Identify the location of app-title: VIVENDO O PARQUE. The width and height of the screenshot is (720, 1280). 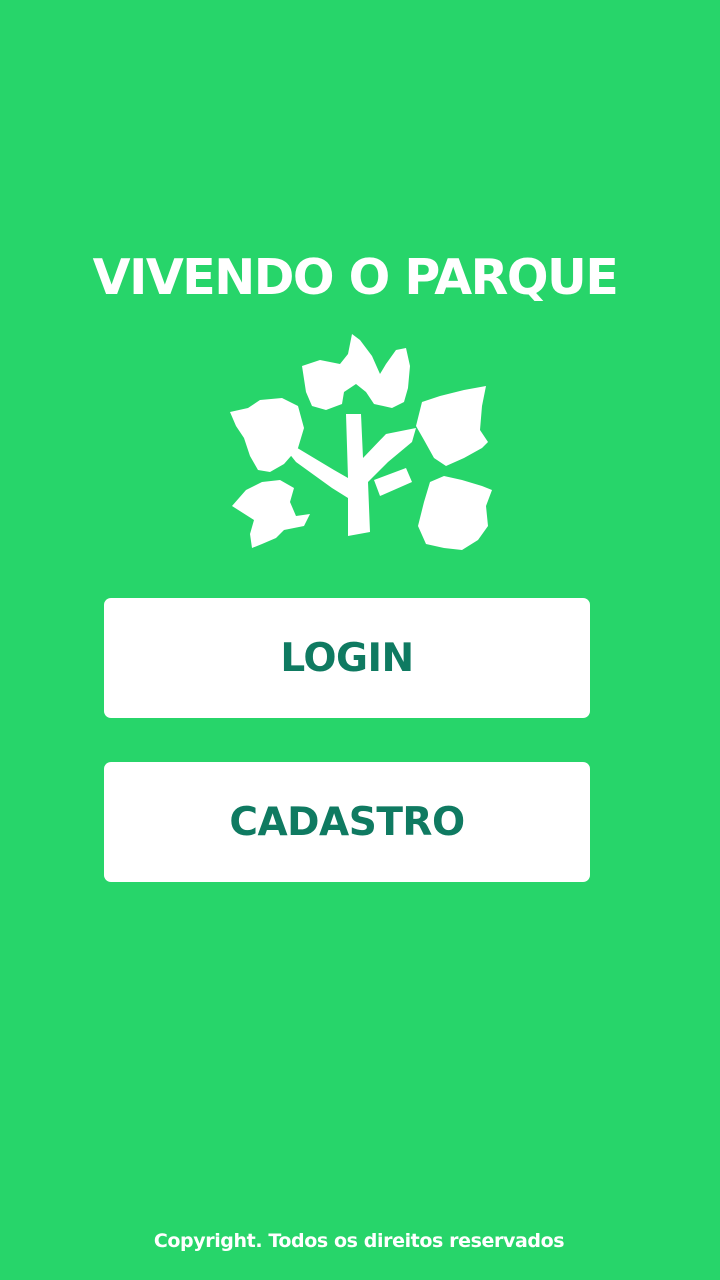
(355, 277).